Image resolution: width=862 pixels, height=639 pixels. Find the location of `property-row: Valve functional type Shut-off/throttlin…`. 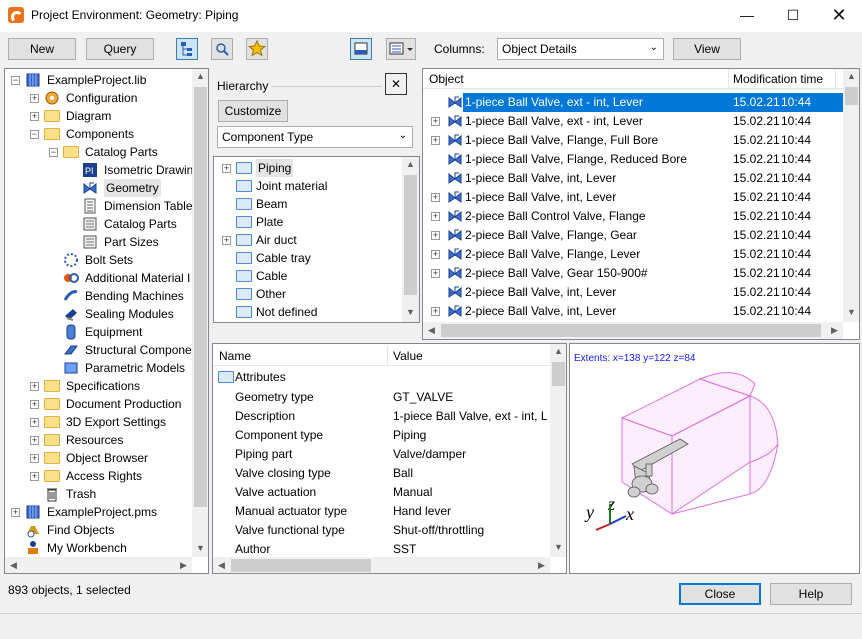

property-row: Valve functional type Shut-off/throttlin… is located at coordinates (381, 530).